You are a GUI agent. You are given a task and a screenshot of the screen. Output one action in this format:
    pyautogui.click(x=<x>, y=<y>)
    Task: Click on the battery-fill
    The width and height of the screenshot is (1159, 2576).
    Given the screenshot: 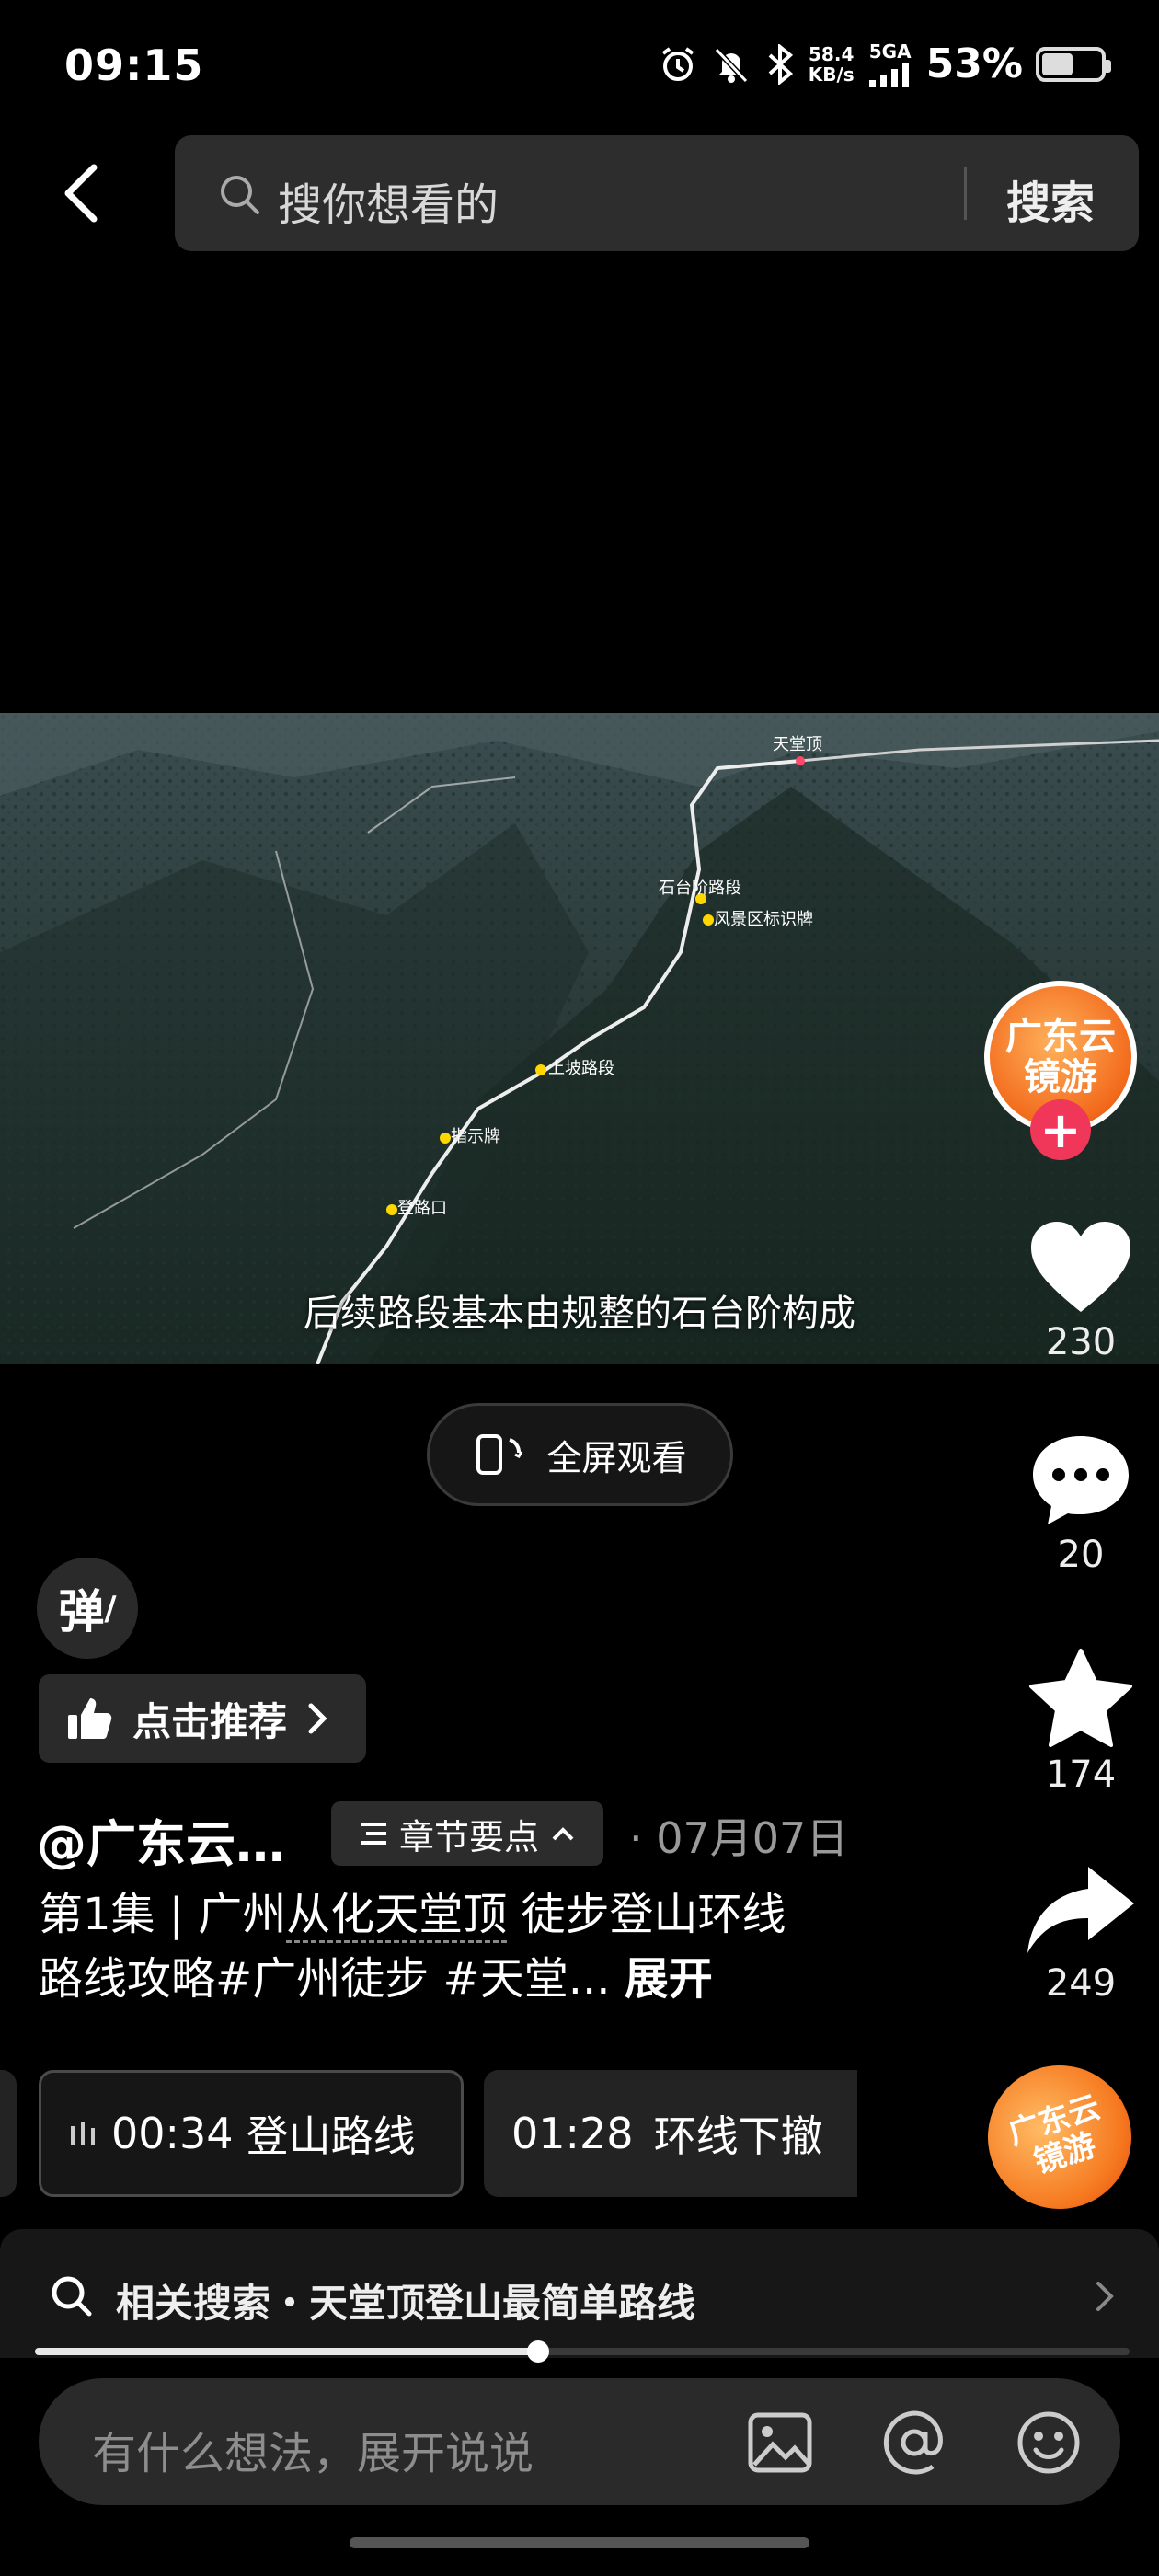 What is the action you would take?
    pyautogui.click(x=1057, y=63)
    